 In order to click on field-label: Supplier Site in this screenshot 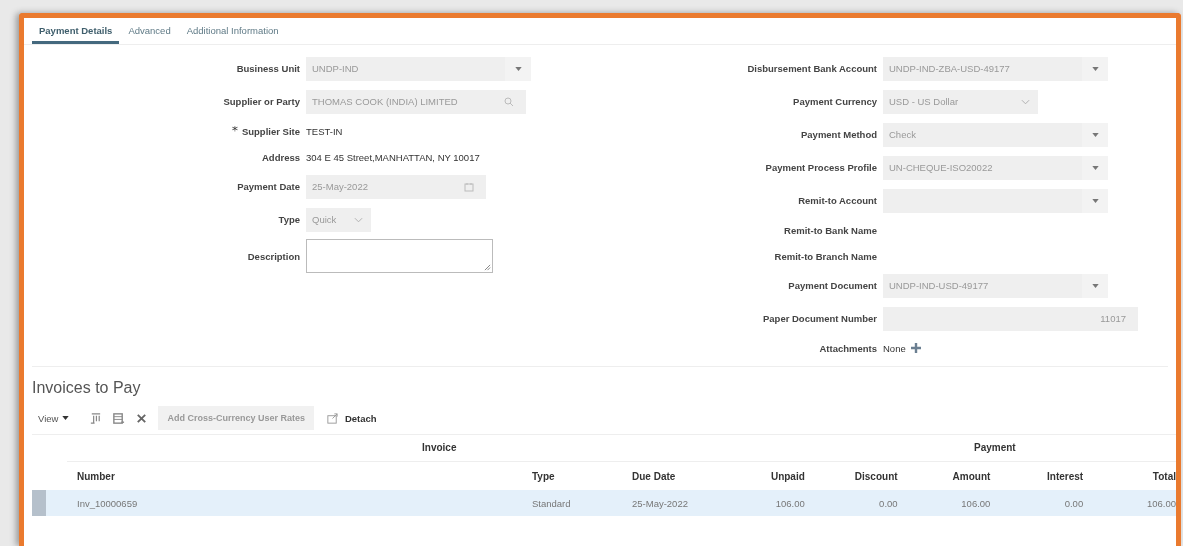, I will do `click(265, 131)`.